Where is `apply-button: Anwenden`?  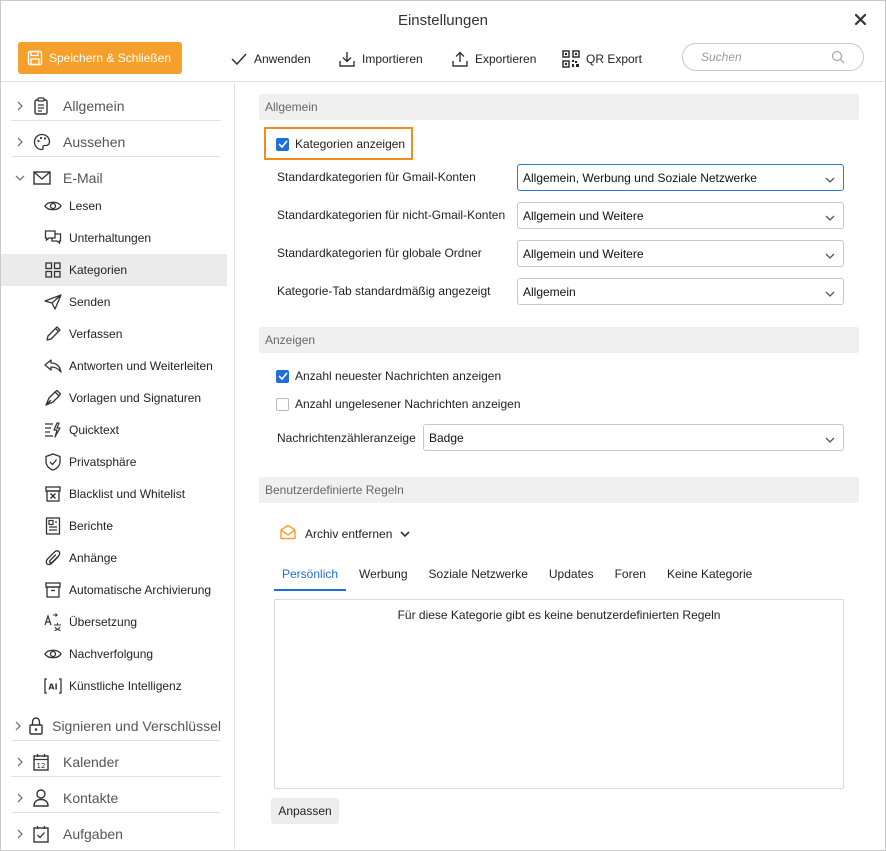
apply-button: Anwenden is located at coordinates (270, 59).